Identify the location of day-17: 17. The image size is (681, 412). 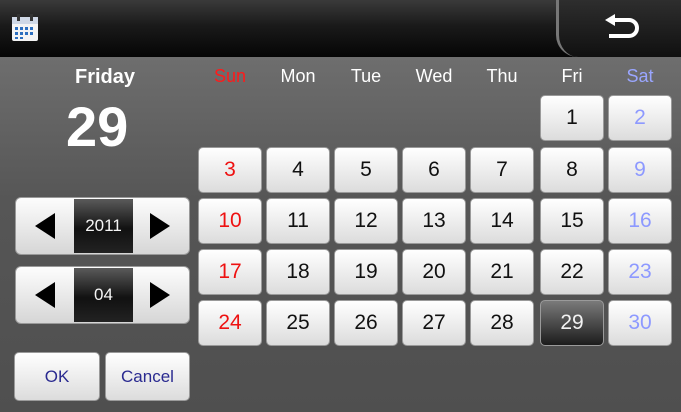
(230, 272).